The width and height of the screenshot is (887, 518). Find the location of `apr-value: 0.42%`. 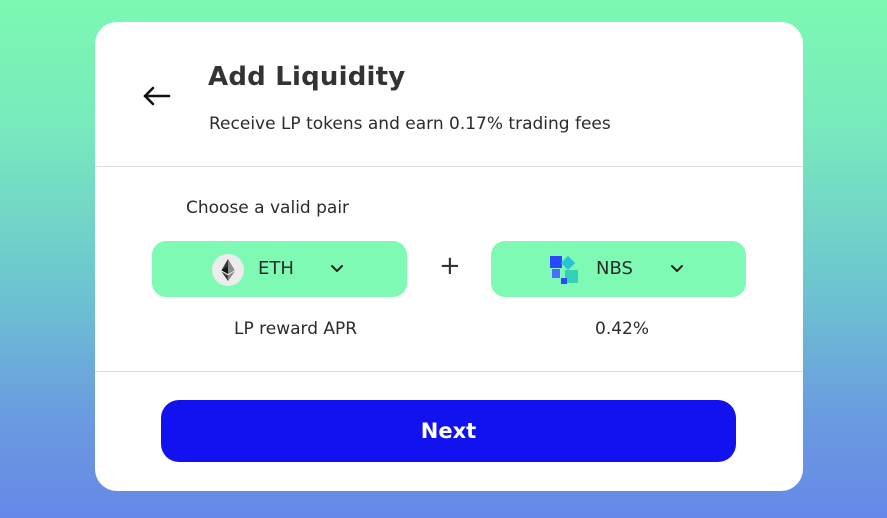

apr-value: 0.42% is located at coordinates (622, 329).